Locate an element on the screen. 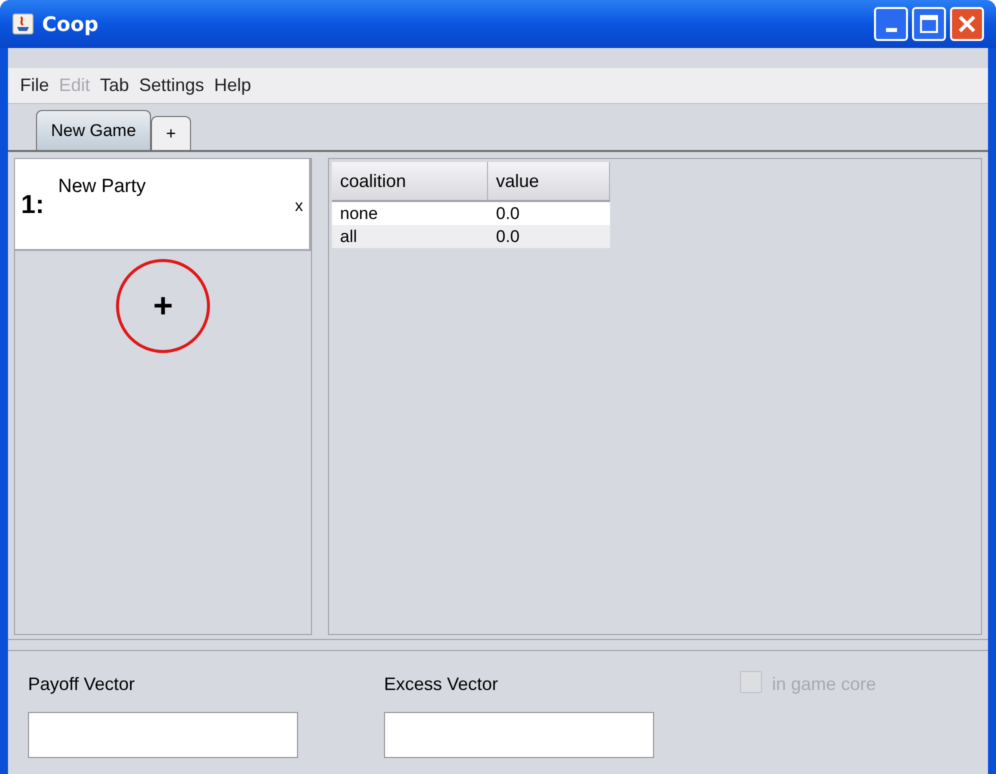 Image resolution: width=996 pixels, height=774 pixels. payoff-vector-field is located at coordinates (163, 735).